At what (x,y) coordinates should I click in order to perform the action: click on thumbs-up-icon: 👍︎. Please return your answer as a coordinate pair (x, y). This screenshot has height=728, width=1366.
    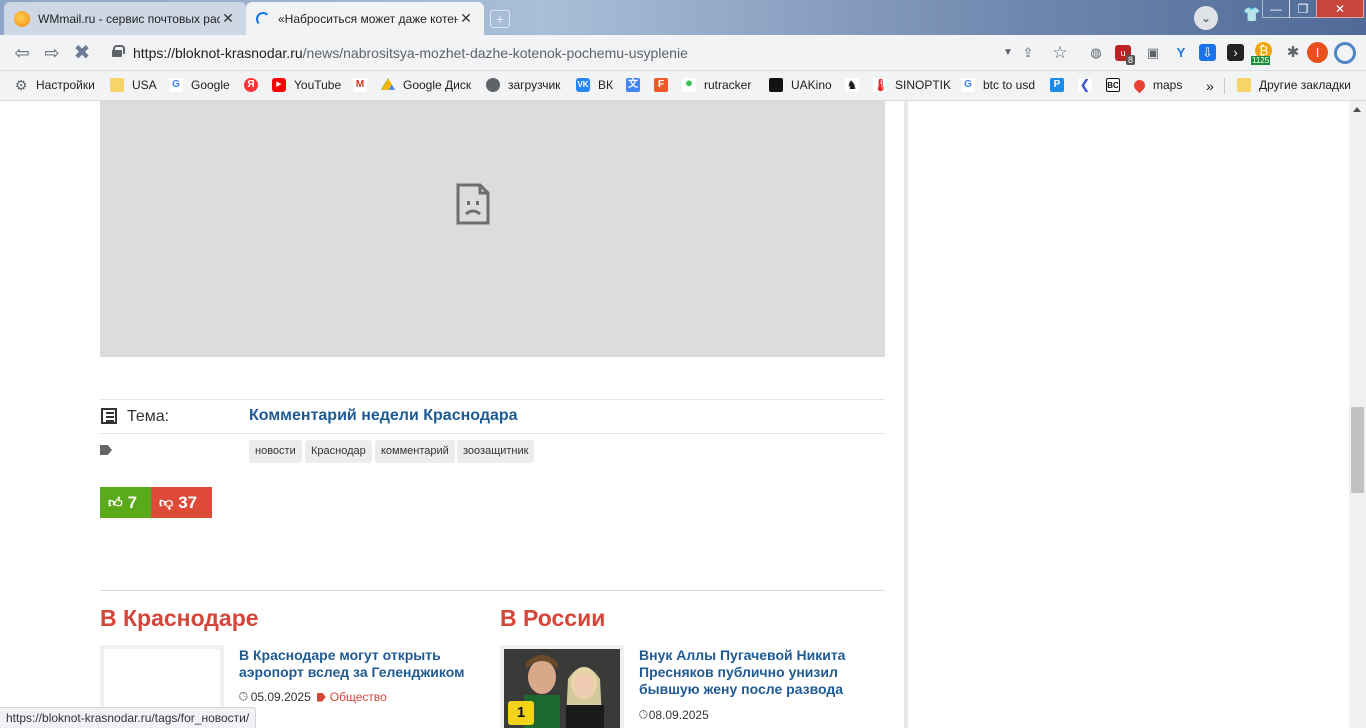
    Looking at the image, I should click on (115, 502).